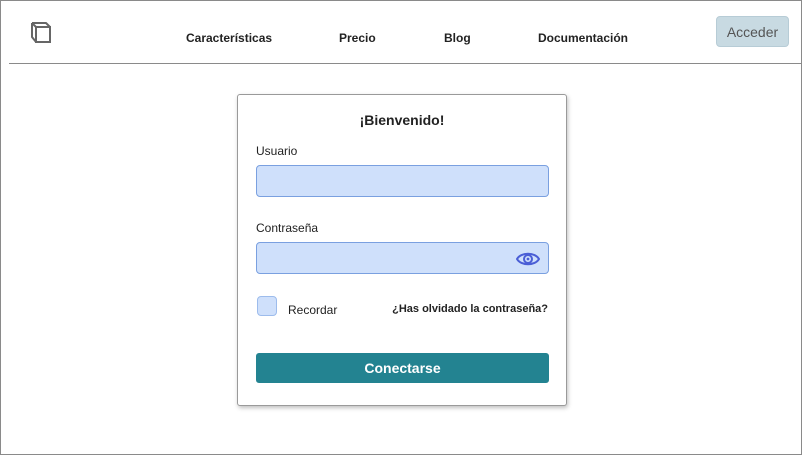 Image resolution: width=802 pixels, height=455 pixels. What do you see at coordinates (470, 309) in the screenshot?
I see `forgot-password-link: ¿Has olvidado la contraseña?` at bounding box center [470, 309].